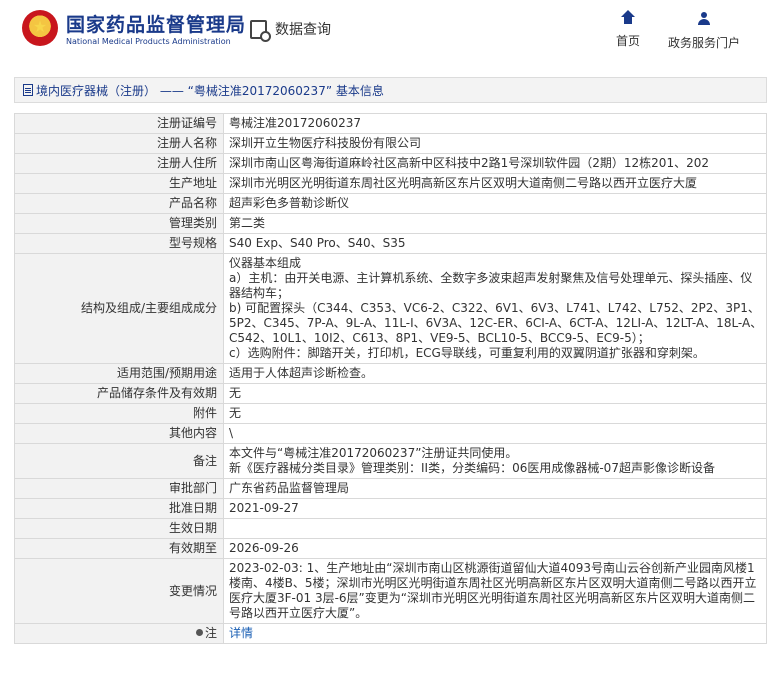  What do you see at coordinates (704, 19) in the screenshot?
I see `user-icon` at bounding box center [704, 19].